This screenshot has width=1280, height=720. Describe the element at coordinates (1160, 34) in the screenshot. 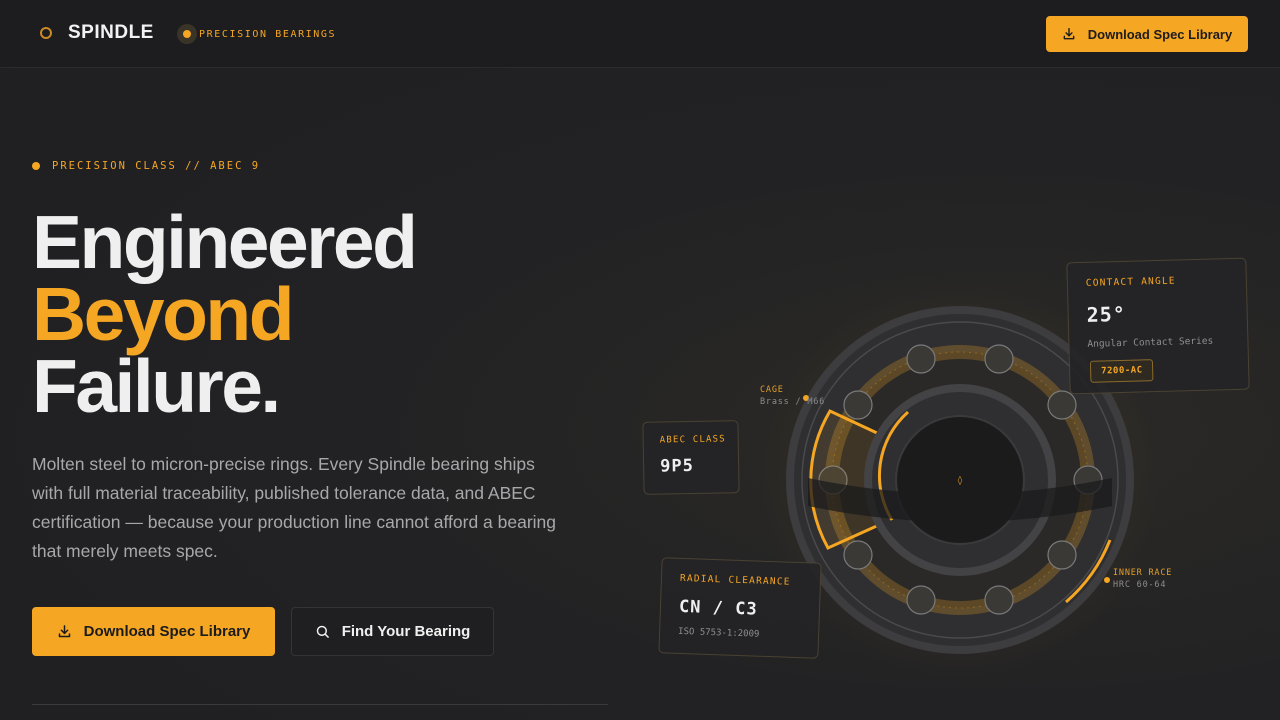

I see `header-download-label: Download Spec Library` at that location.